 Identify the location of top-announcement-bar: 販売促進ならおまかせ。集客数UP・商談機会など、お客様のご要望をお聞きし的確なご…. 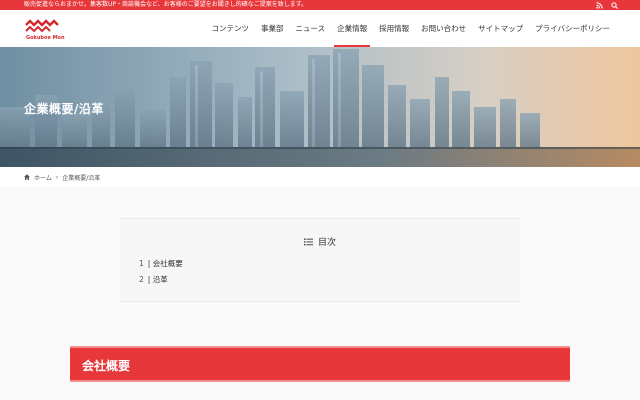
(320, 5).